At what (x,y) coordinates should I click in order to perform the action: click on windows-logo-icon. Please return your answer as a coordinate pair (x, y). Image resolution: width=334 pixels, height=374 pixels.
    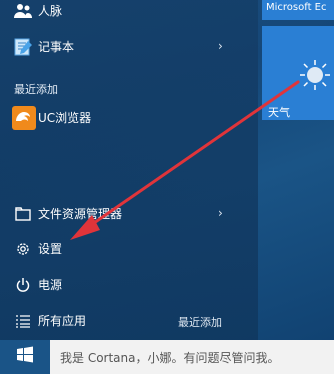
    Looking at the image, I should click on (25, 357).